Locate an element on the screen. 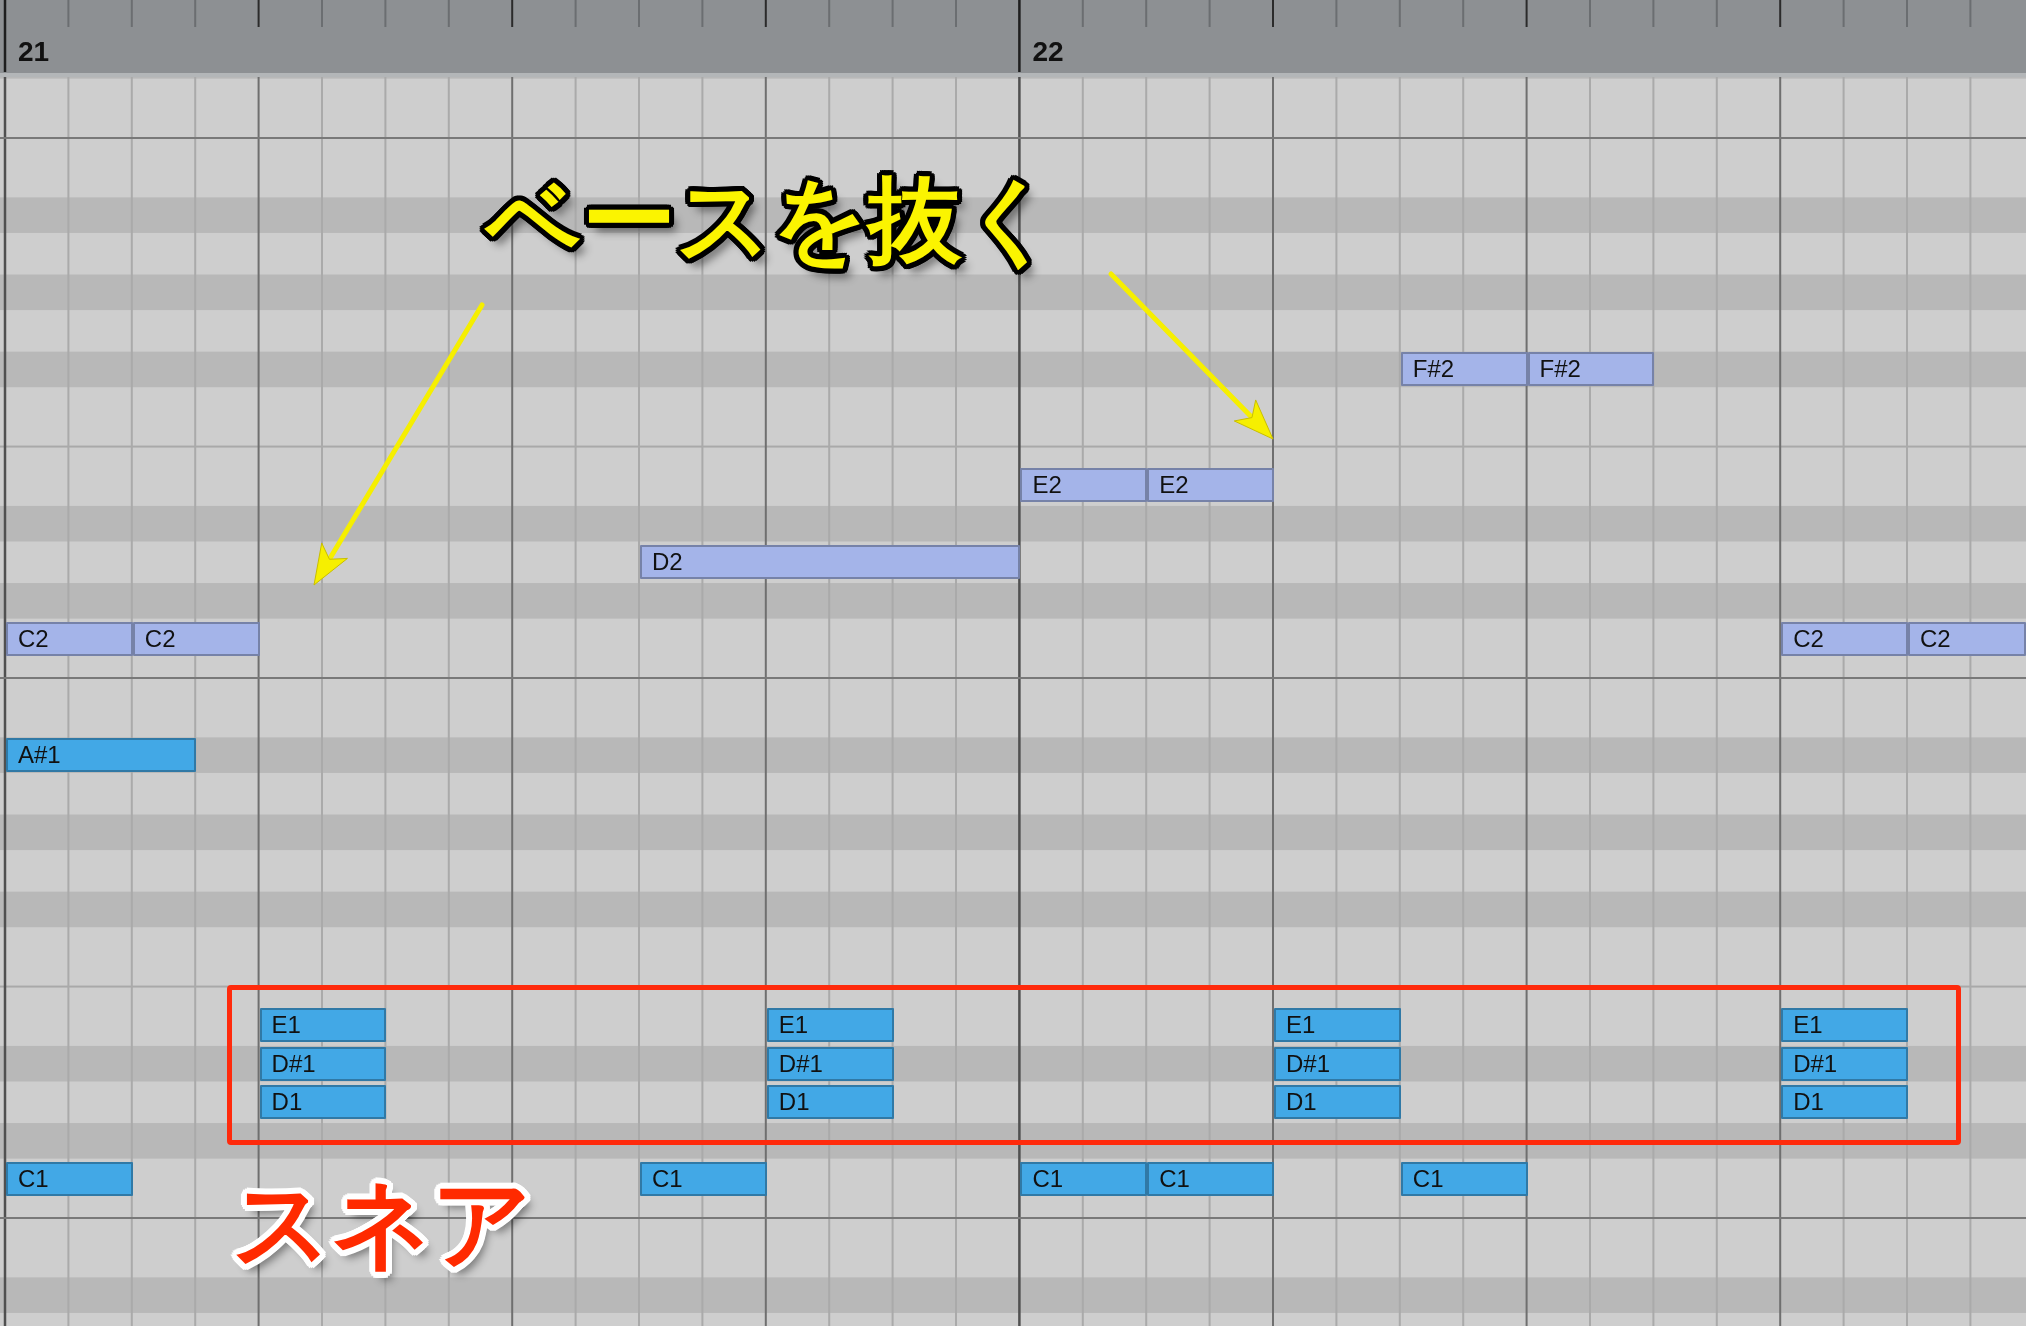 Image resolution: width=2026 pixels, height=1326 pixels. bar-number: 21 is located at coordinates (34, 52).